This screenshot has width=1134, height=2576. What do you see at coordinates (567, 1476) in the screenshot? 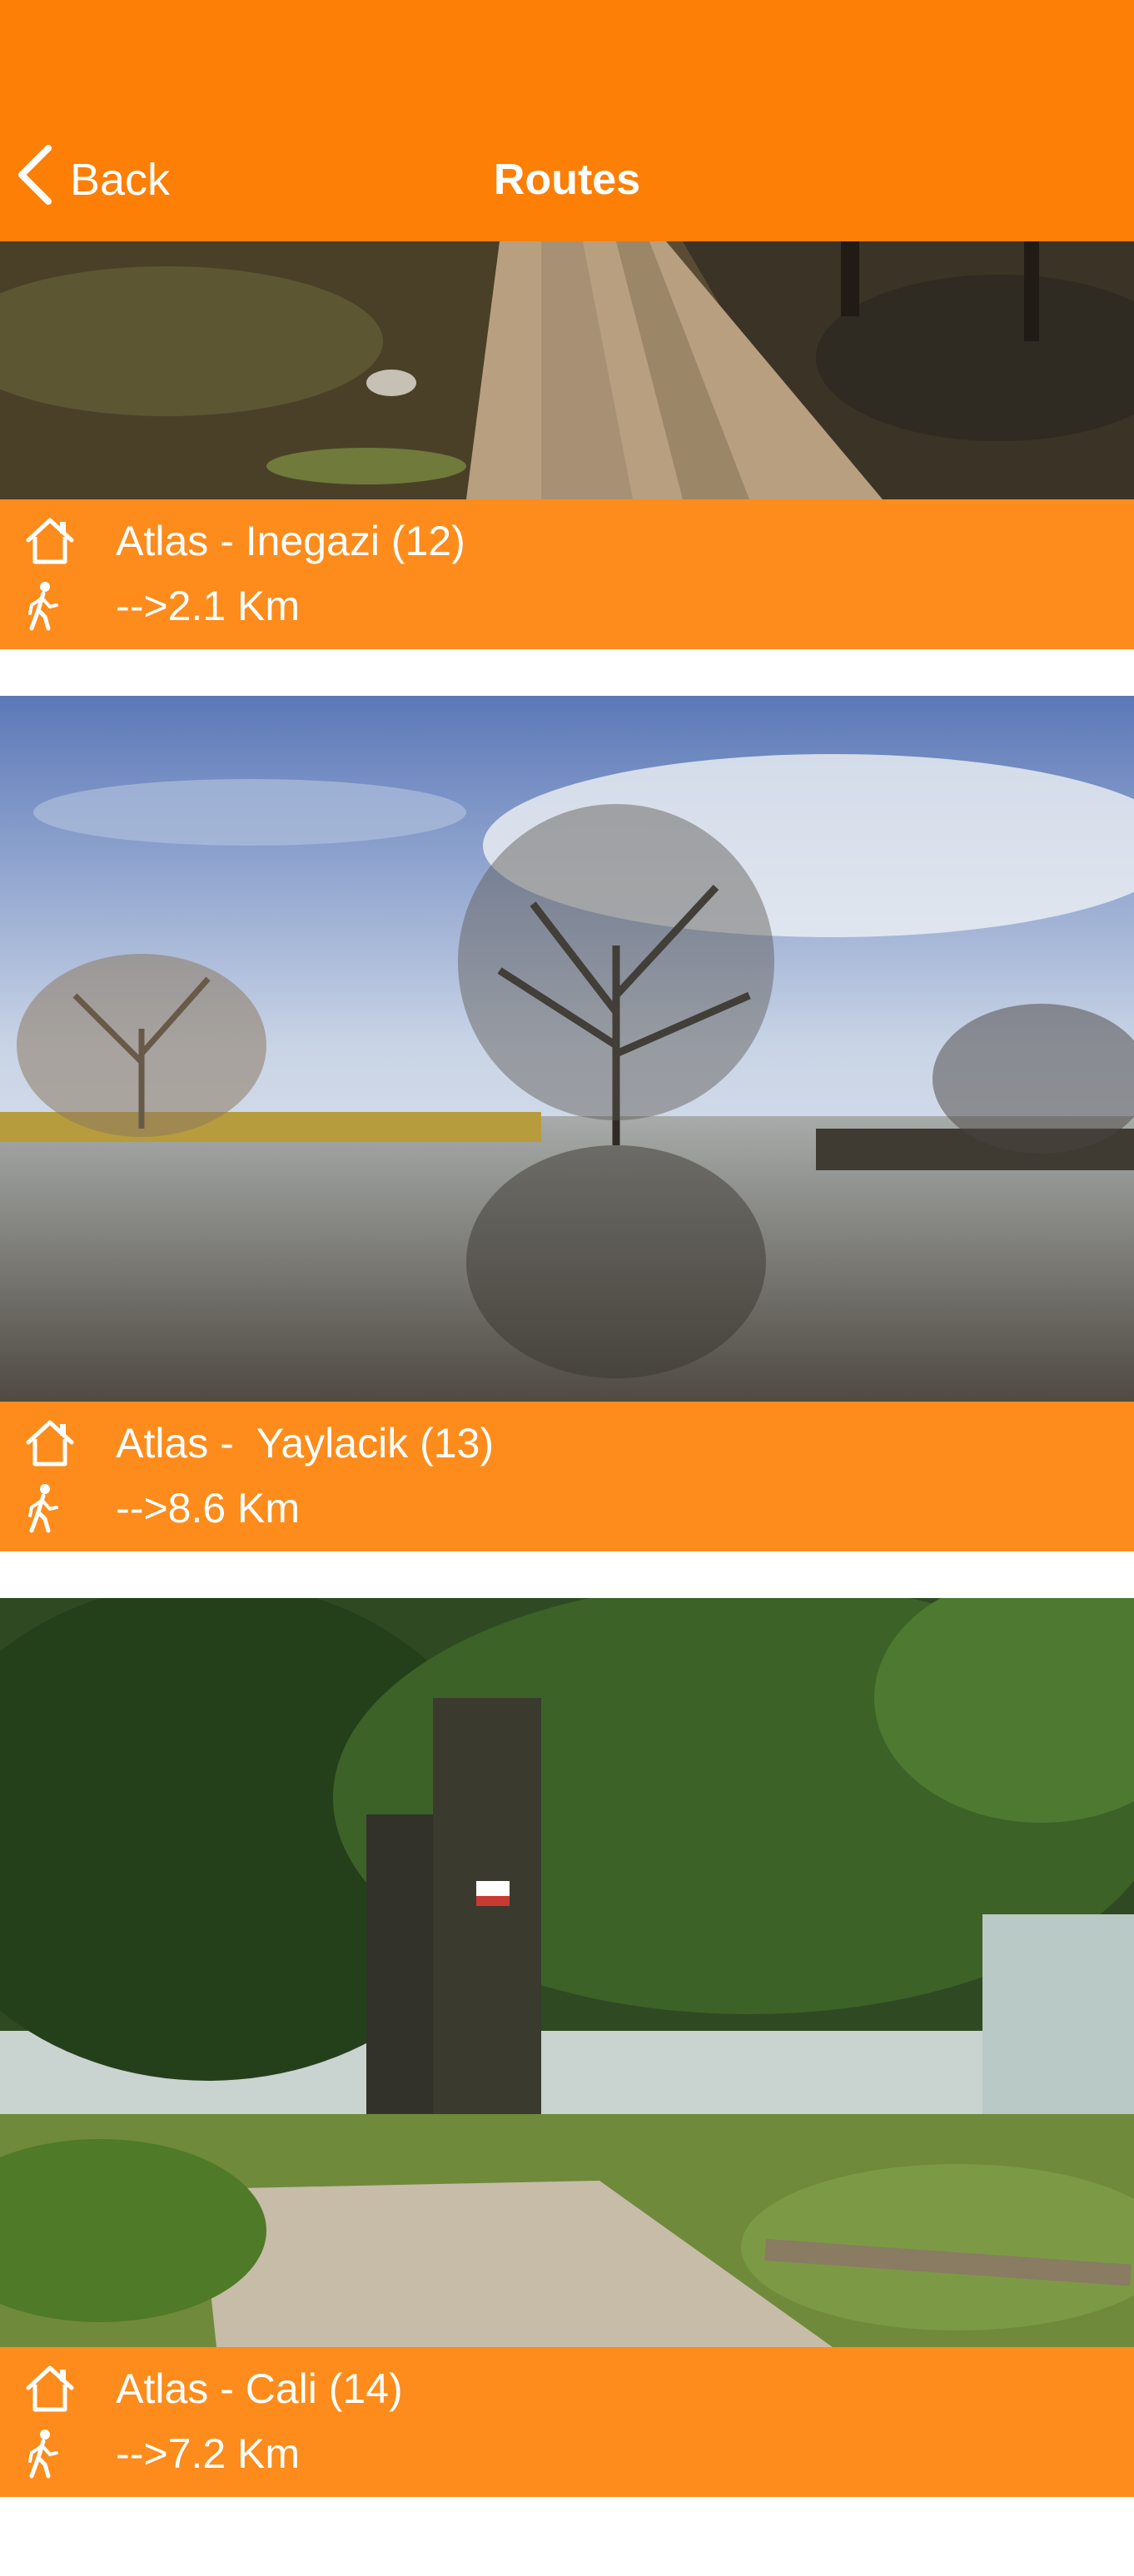
I see `route-info-bar: Atlas - Yaylacik (13) --> 8.6 Km` at bounding box center [567, 1476].